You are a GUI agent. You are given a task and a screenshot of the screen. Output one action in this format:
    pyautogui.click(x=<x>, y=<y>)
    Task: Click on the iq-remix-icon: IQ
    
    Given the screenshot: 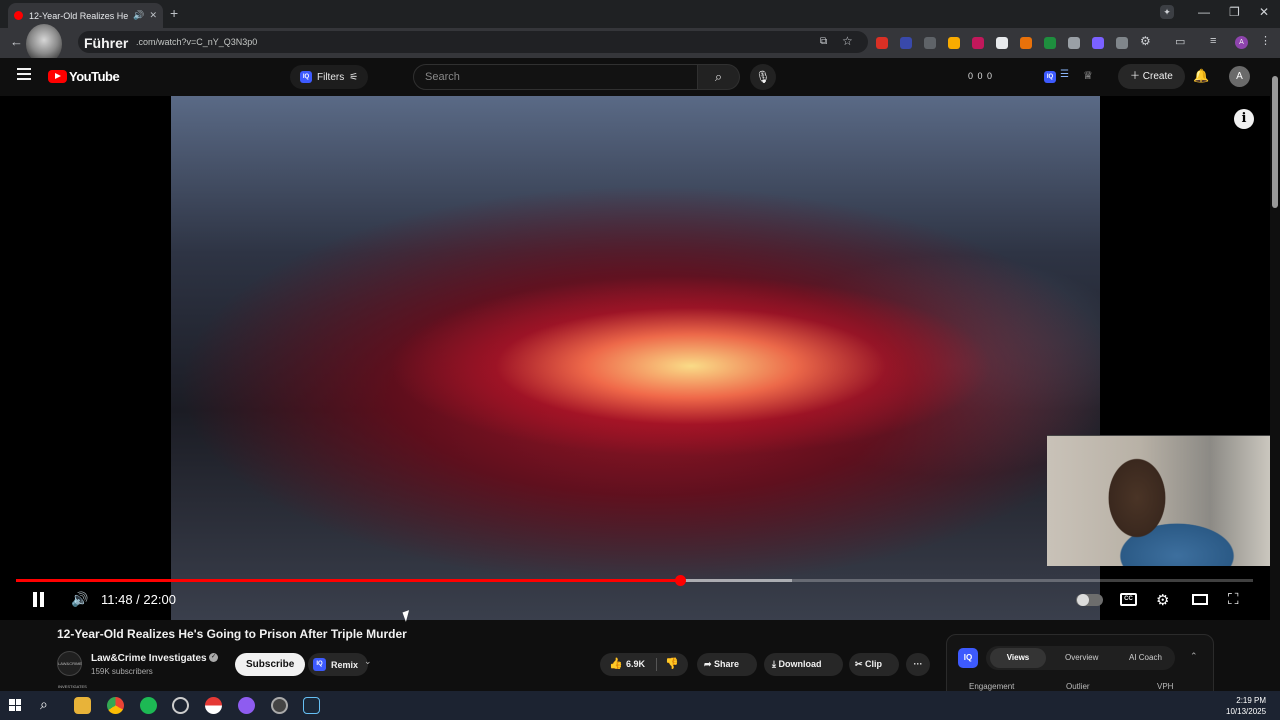 What is the action you would take?
    pyautogui.click(x=319, y=664)
    